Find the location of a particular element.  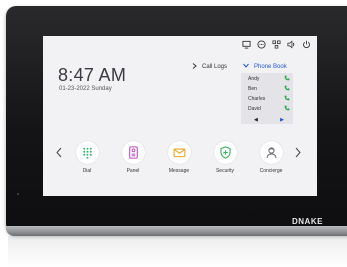

network-icon is located at coordinates (276, 44).